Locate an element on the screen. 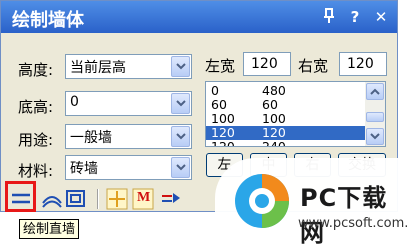 Image resolution: width=408 pixels, height=248 pixels. m-icon-label: M is located at coordinates (144, 197).